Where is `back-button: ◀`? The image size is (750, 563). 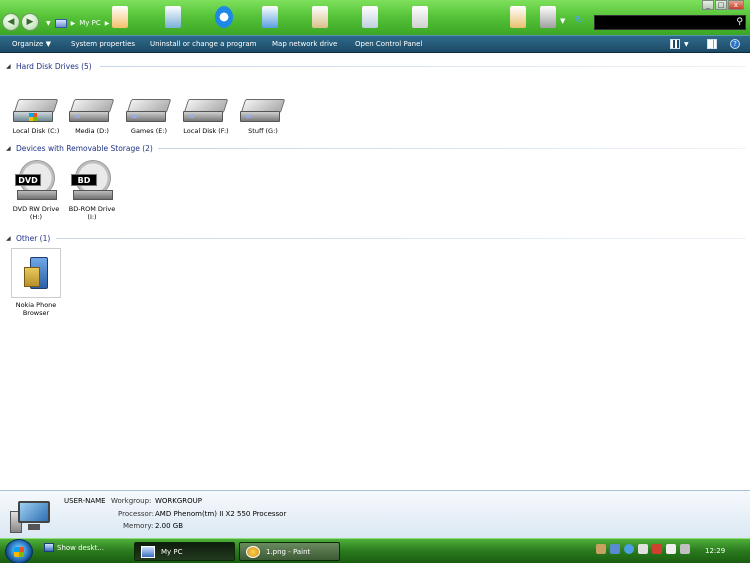 back-button: ◀ is located at coordinates (11, 22).